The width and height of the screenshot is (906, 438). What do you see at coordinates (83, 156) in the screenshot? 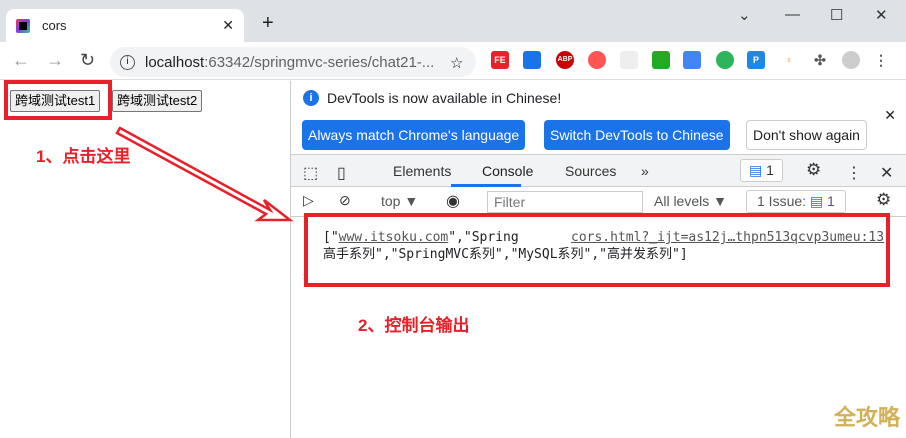
I see `annotation-step1: 1、点击这里` at bounding box center [83, 156].